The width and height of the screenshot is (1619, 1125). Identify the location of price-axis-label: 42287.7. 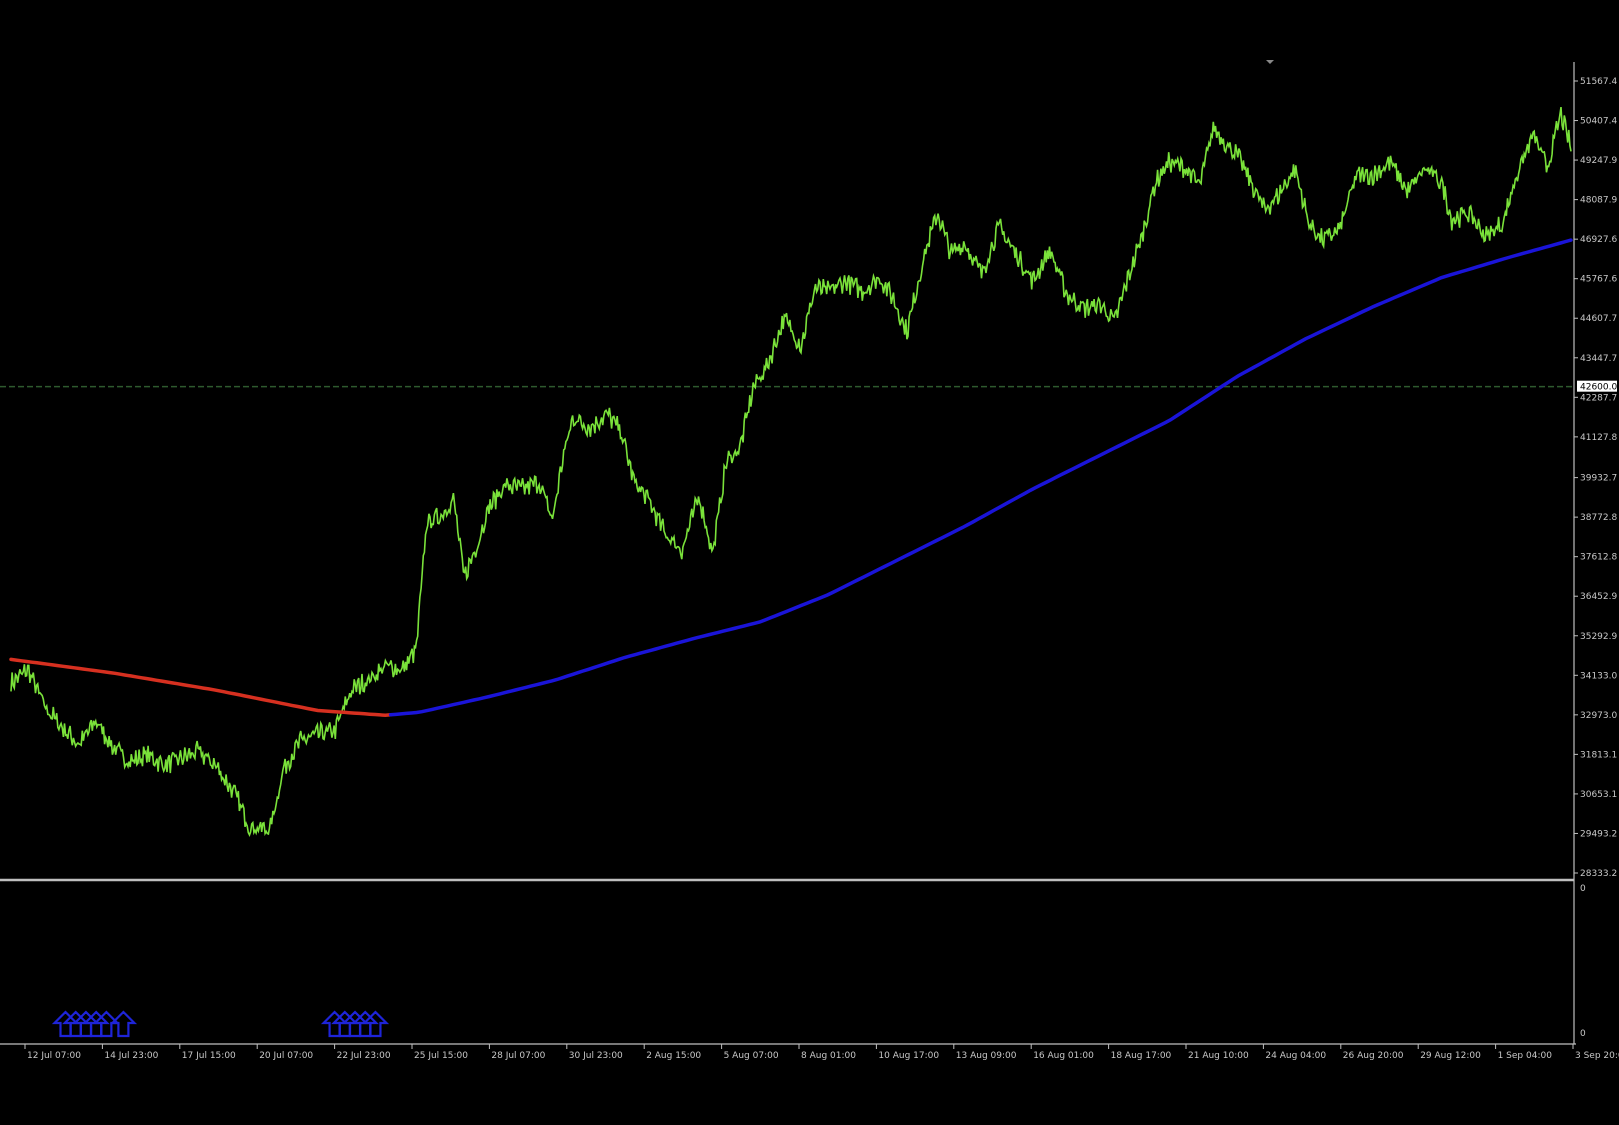
(1598, 398).